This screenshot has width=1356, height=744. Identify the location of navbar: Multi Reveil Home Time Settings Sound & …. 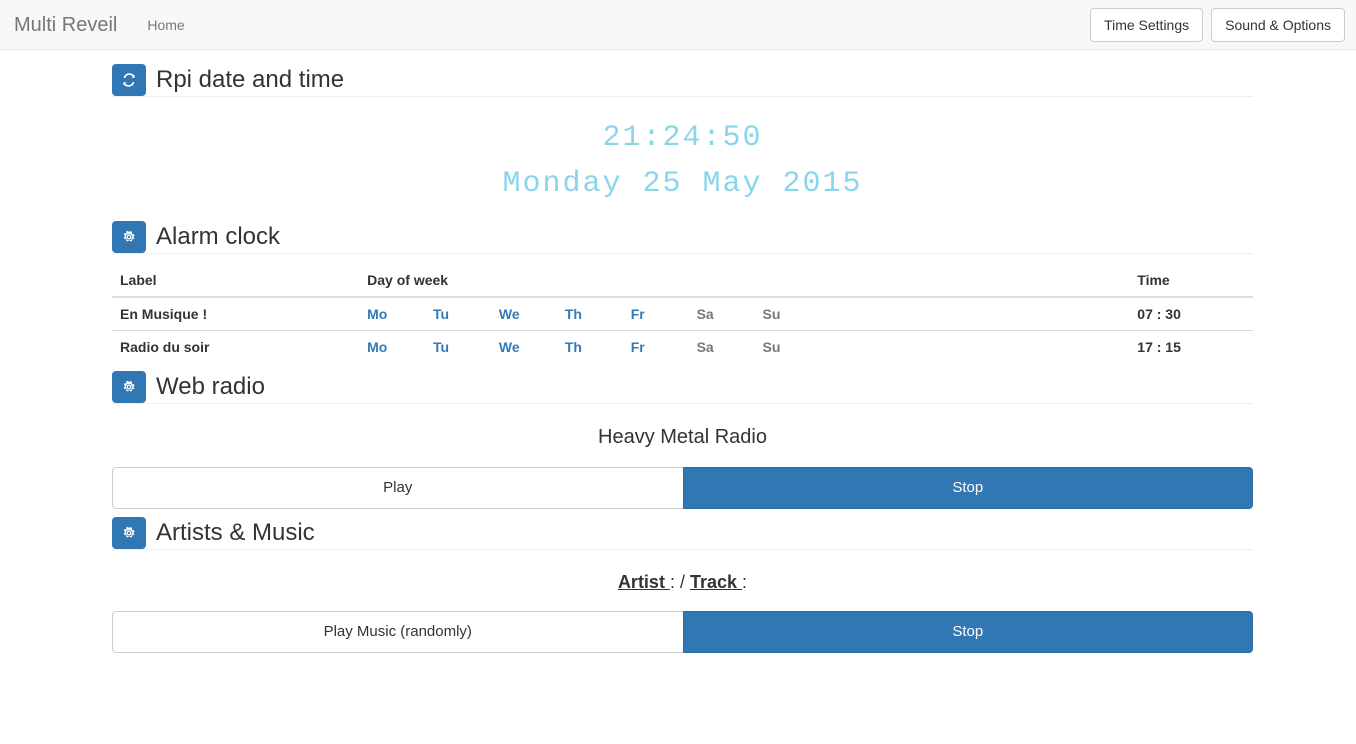
(678, 25).